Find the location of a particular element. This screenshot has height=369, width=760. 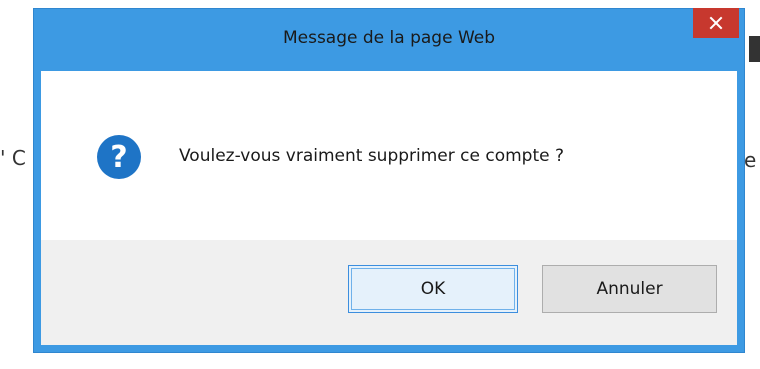

close-icon is located at coordinates (716, 23).